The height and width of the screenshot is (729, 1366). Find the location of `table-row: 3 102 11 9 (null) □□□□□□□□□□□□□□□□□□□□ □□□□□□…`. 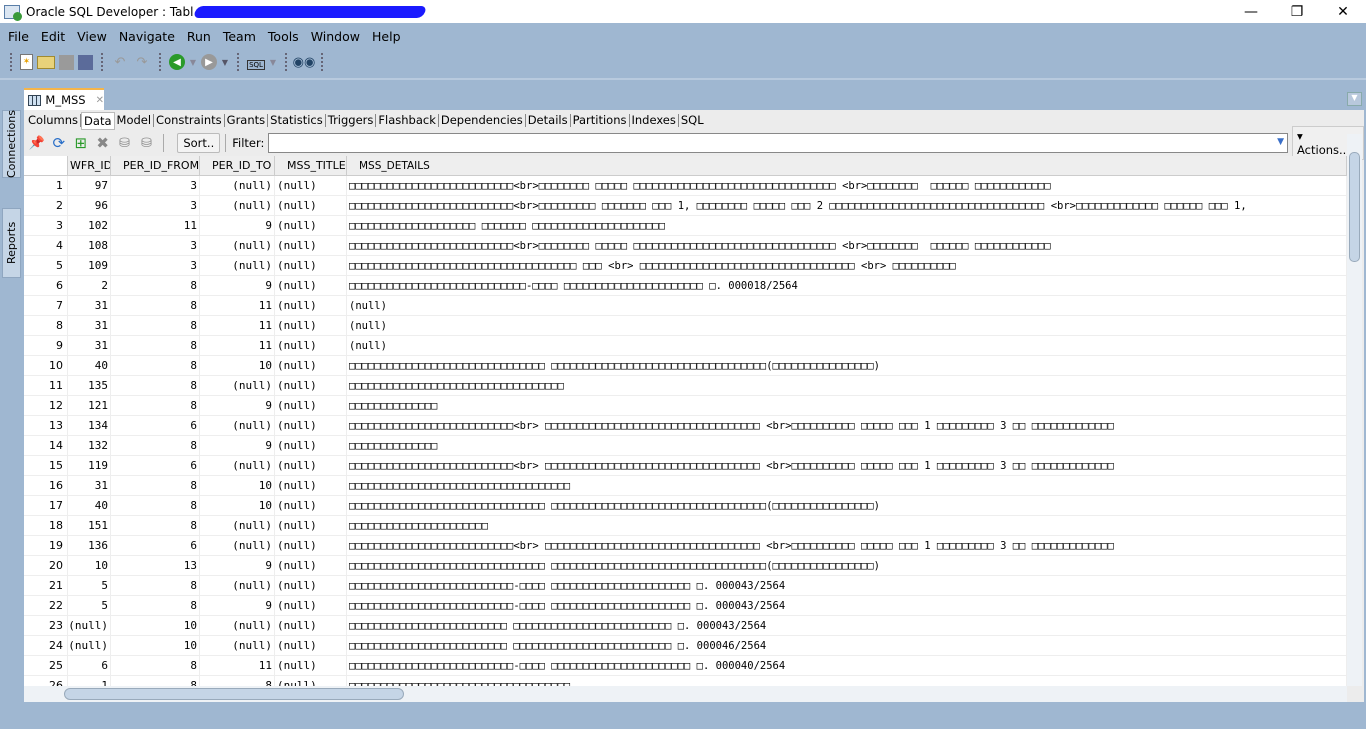

table-row: 3 102 11 9 (null) □□□□□□□□□□□□□□□□□□□□ □□□□□□… is located at coordinates (685, 226).